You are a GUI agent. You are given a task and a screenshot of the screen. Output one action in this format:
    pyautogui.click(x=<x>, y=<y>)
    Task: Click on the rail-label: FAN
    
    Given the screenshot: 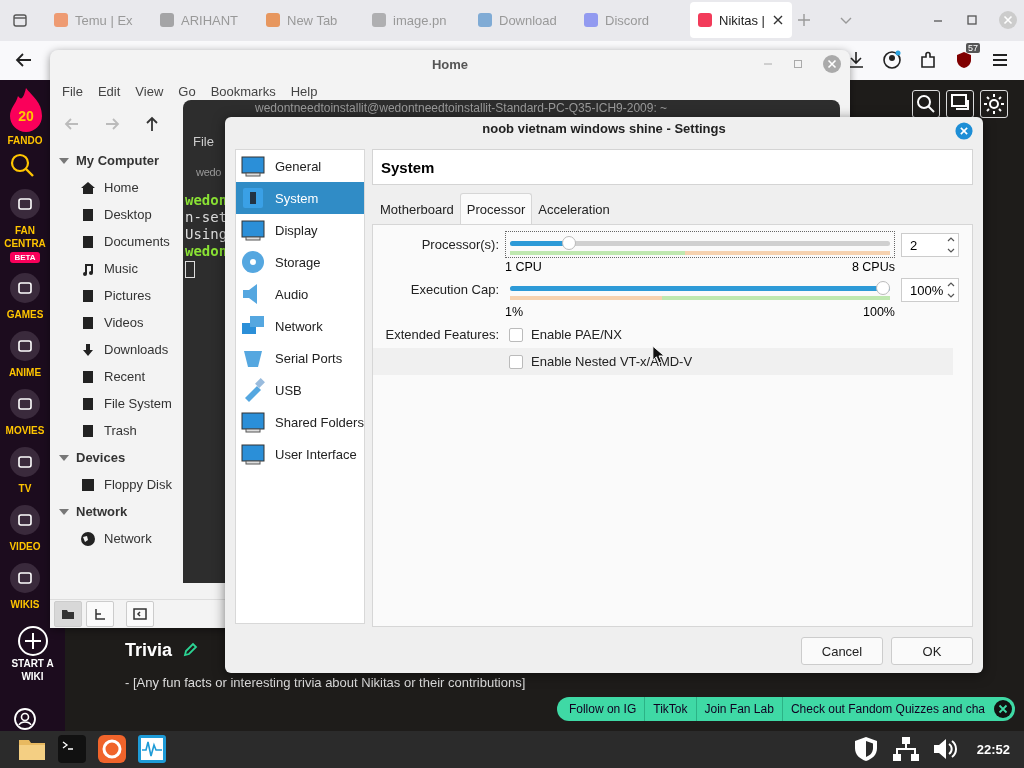 What is the action you would take?
    pyautogui.click(x=25, y=230)
    